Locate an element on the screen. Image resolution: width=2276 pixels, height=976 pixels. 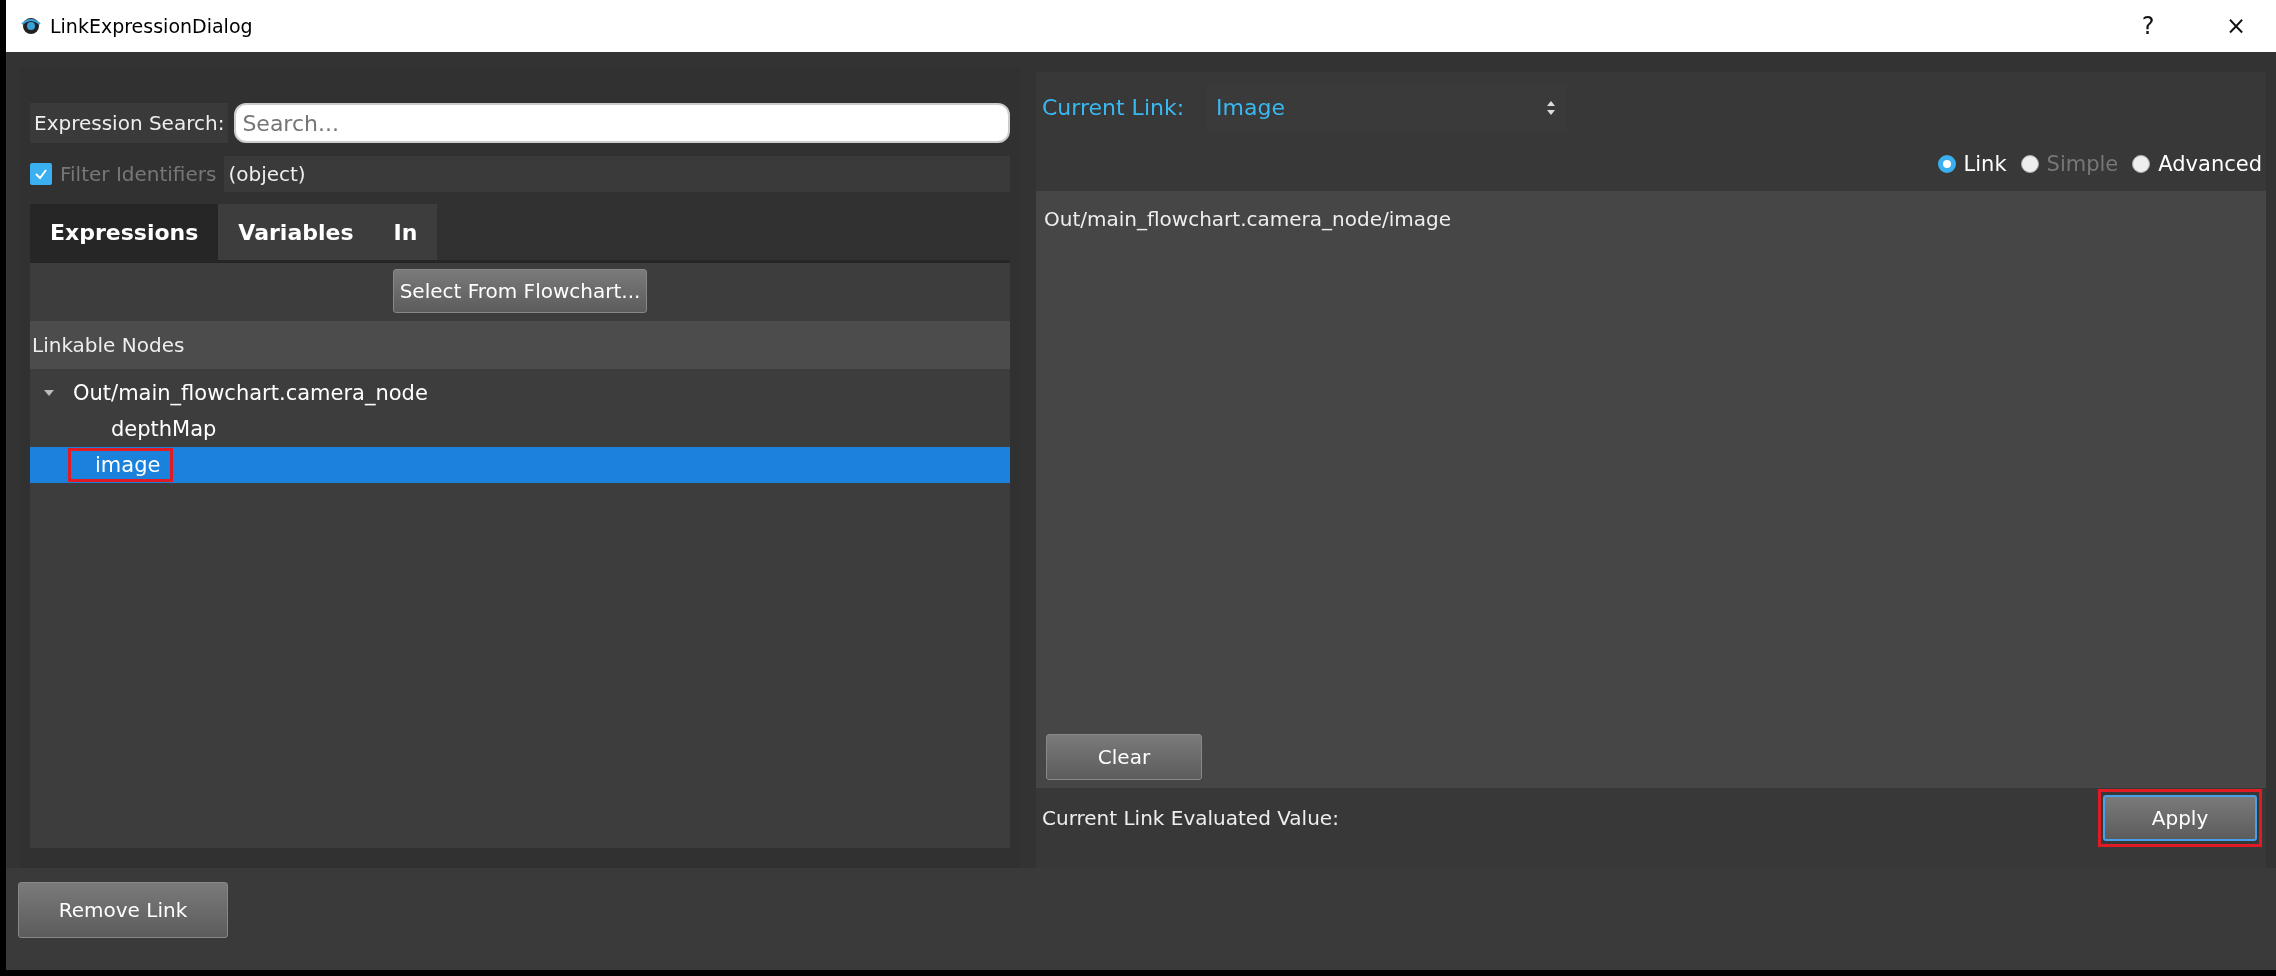
search-label: Expression Search: is located at coordinates (129, 123).